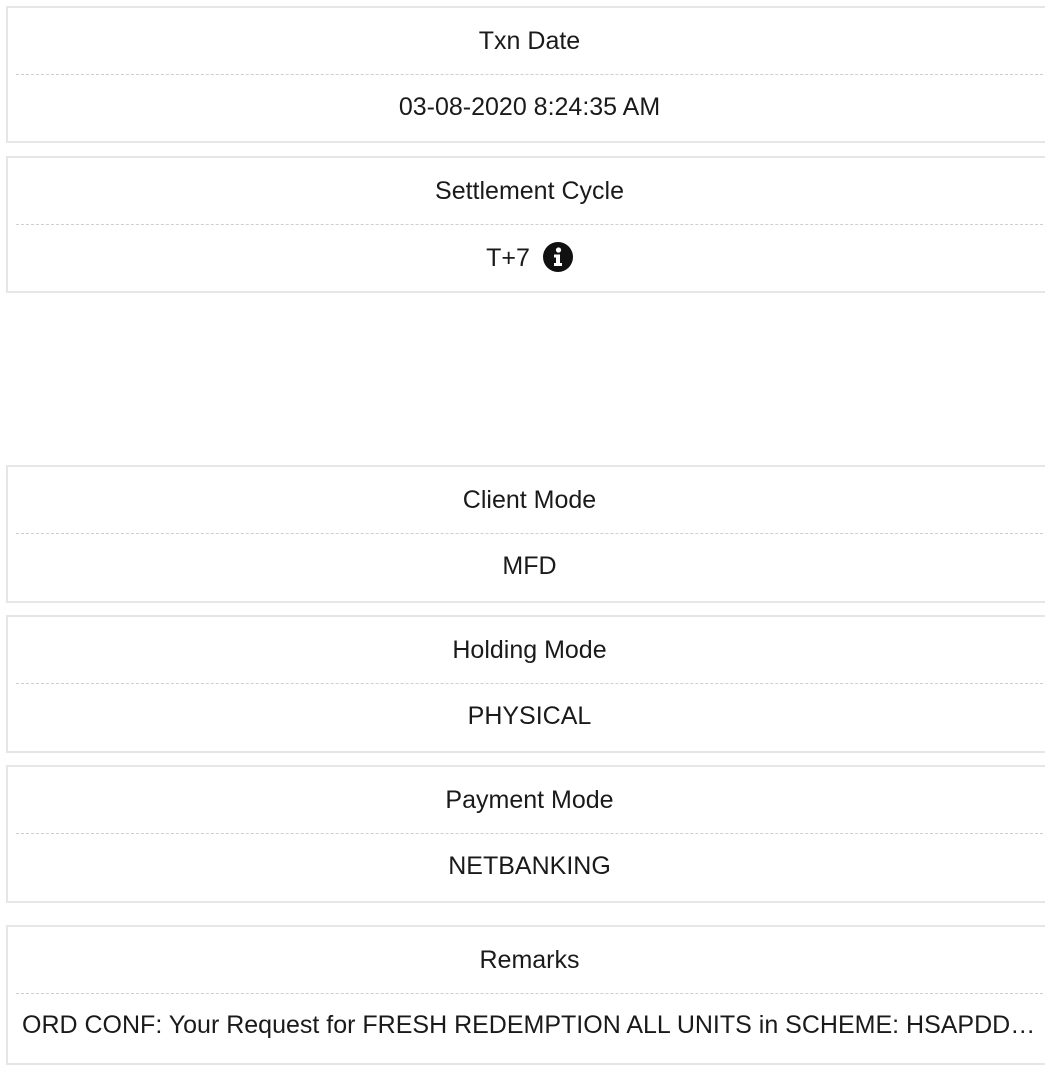 The height and width of the screenshot is (1065, 1045). Describe the element at coordinates (508, 258) in the screenshot. I see `settlement-cycle-value: T+7` at that location.